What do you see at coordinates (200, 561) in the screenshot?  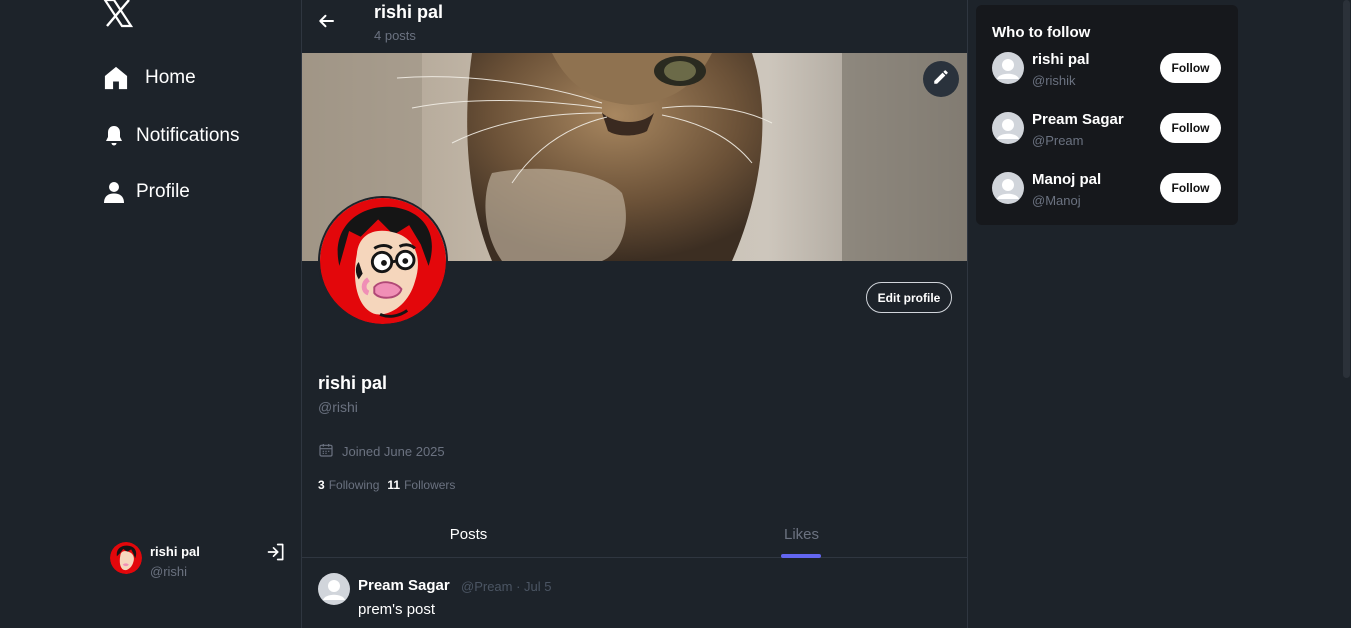 I see `current-user-card: rishi pal @rishi` at bounding box center [200, 561].